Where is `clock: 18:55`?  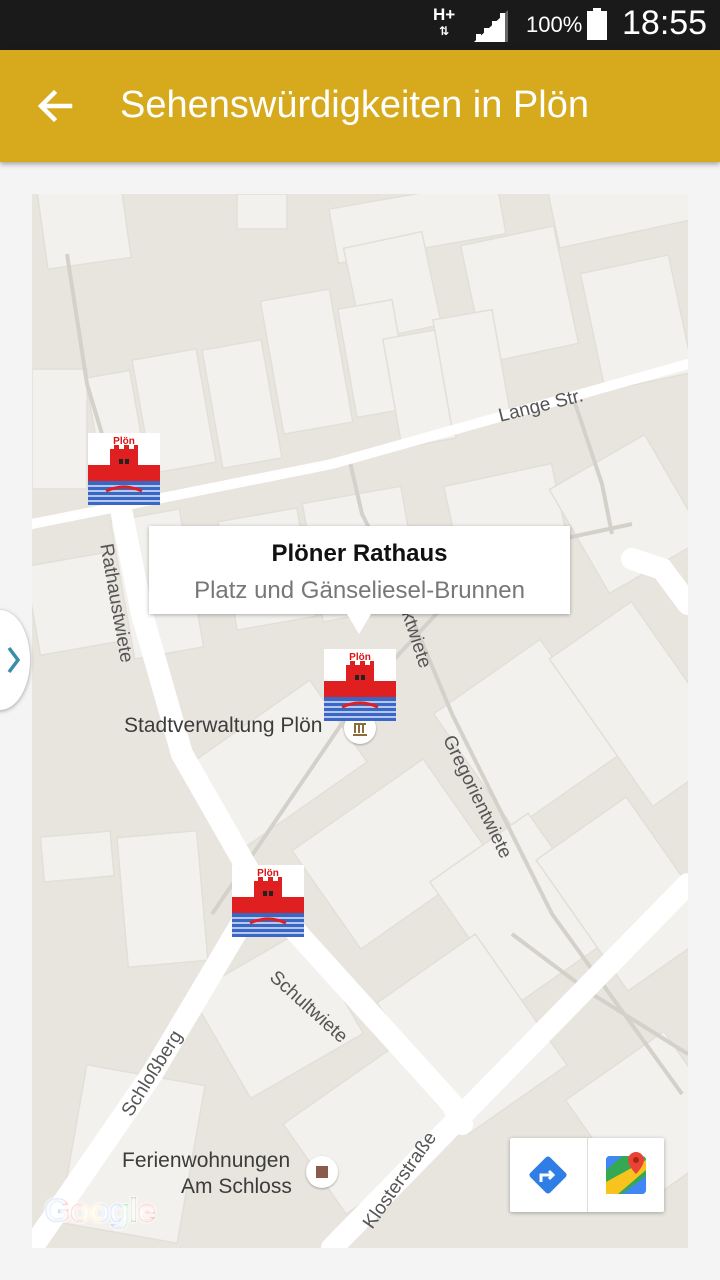 clock: 18:55 is located at coordinates (665, 23).